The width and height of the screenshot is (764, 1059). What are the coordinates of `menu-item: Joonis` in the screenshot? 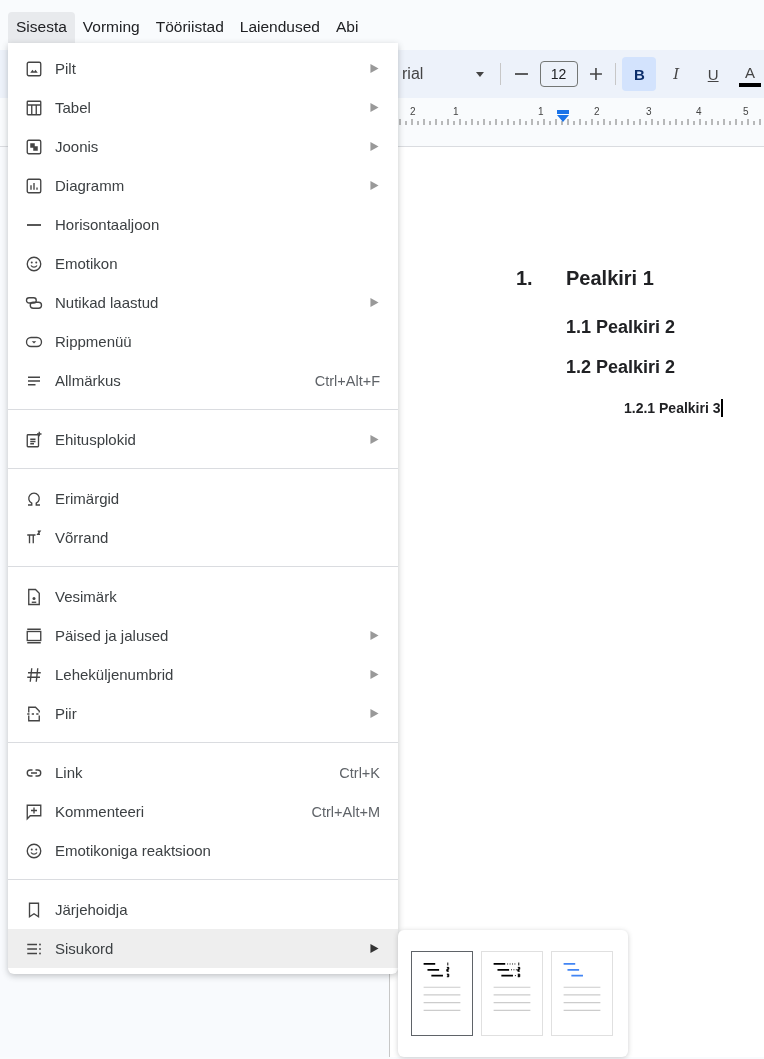 It's located at (203, 146).